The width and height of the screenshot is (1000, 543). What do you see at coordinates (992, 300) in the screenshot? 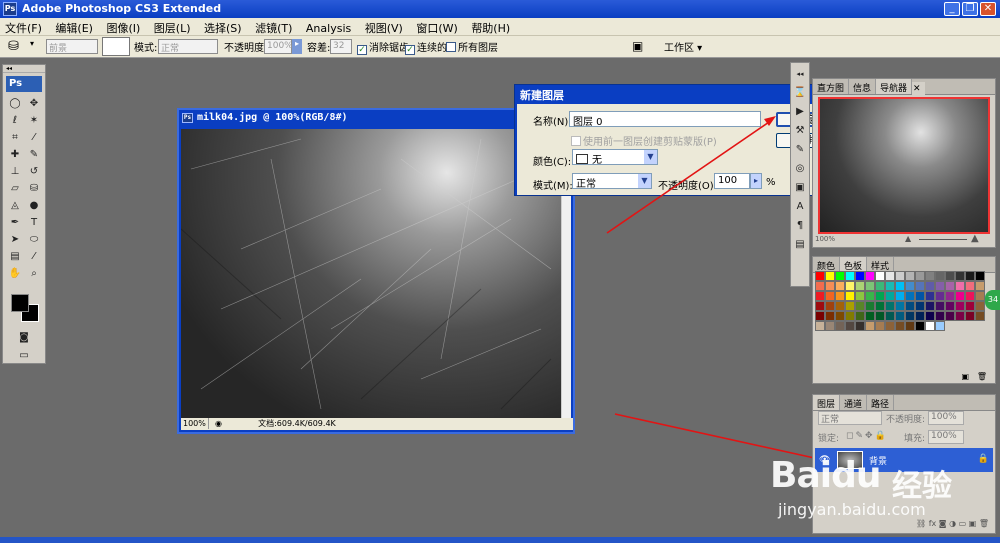
I see `side-badge: 34` at bounding box center [992, 300].